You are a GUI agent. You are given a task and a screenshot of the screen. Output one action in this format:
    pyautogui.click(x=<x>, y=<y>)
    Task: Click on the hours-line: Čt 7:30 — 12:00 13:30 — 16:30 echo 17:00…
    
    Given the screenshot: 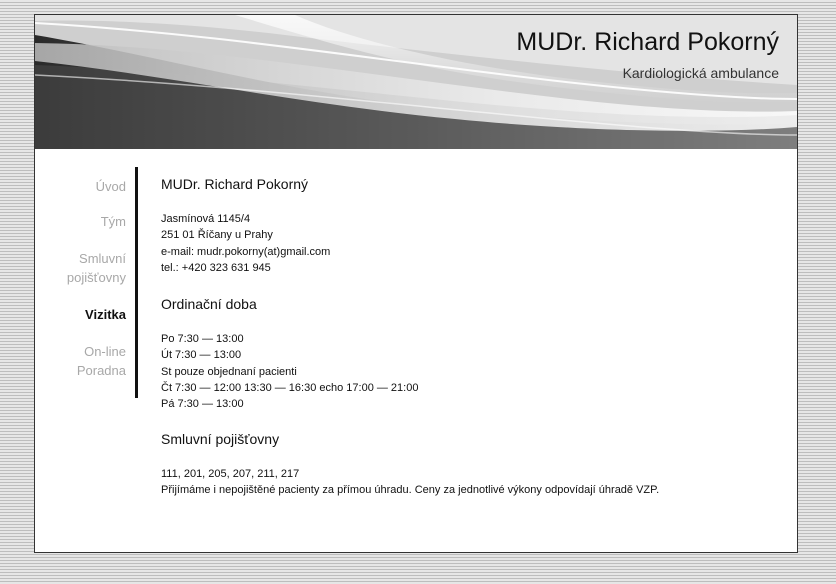 What is the action you would take?
    pyautogui.click(x=290, y=388)
    